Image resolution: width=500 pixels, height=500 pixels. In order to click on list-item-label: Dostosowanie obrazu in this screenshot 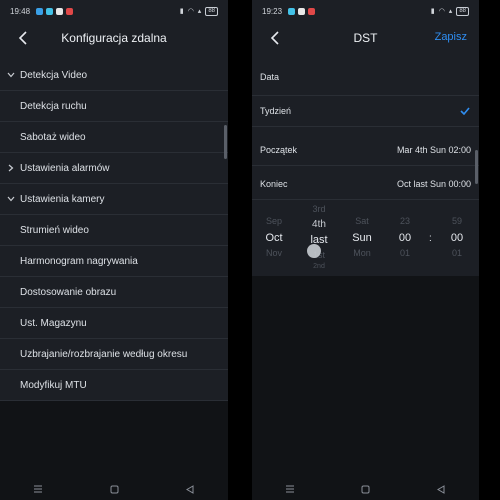, I will do `click(68, 292)`.